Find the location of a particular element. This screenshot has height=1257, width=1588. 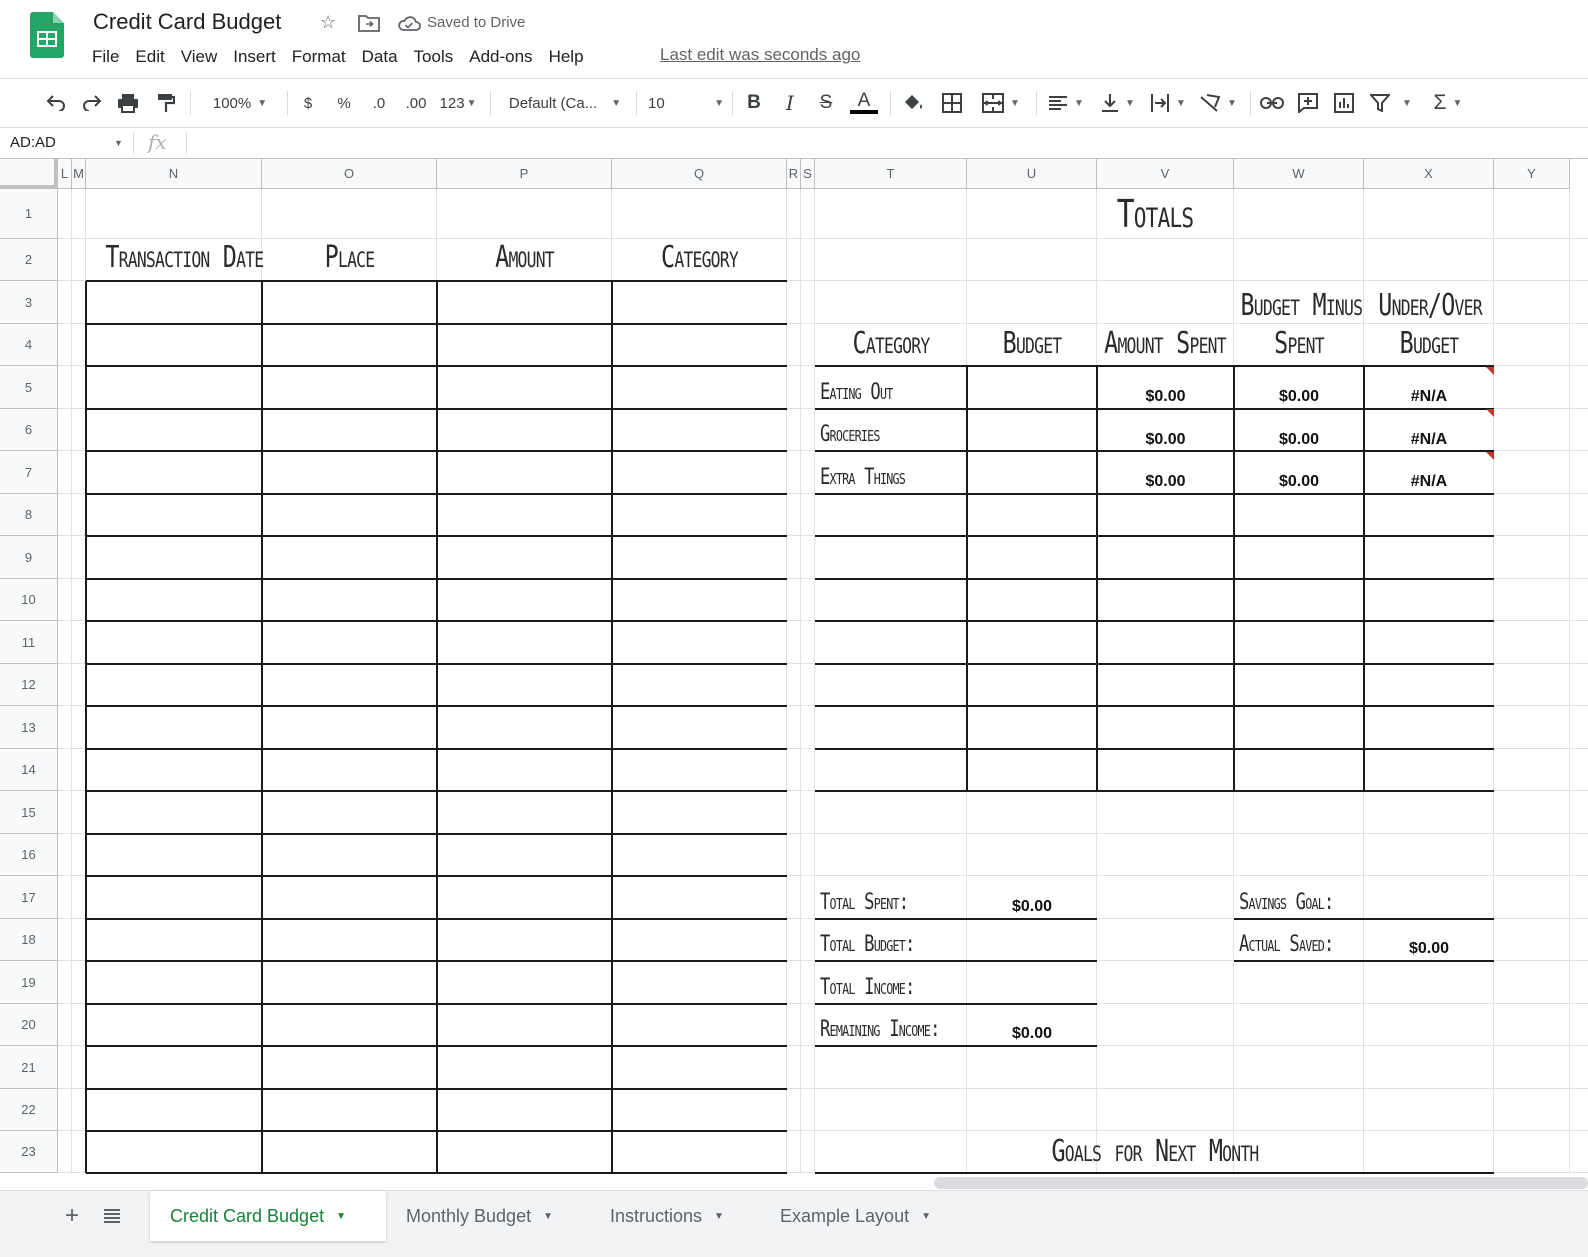

cloud-saved-icon is located at coordinates (409, 23).